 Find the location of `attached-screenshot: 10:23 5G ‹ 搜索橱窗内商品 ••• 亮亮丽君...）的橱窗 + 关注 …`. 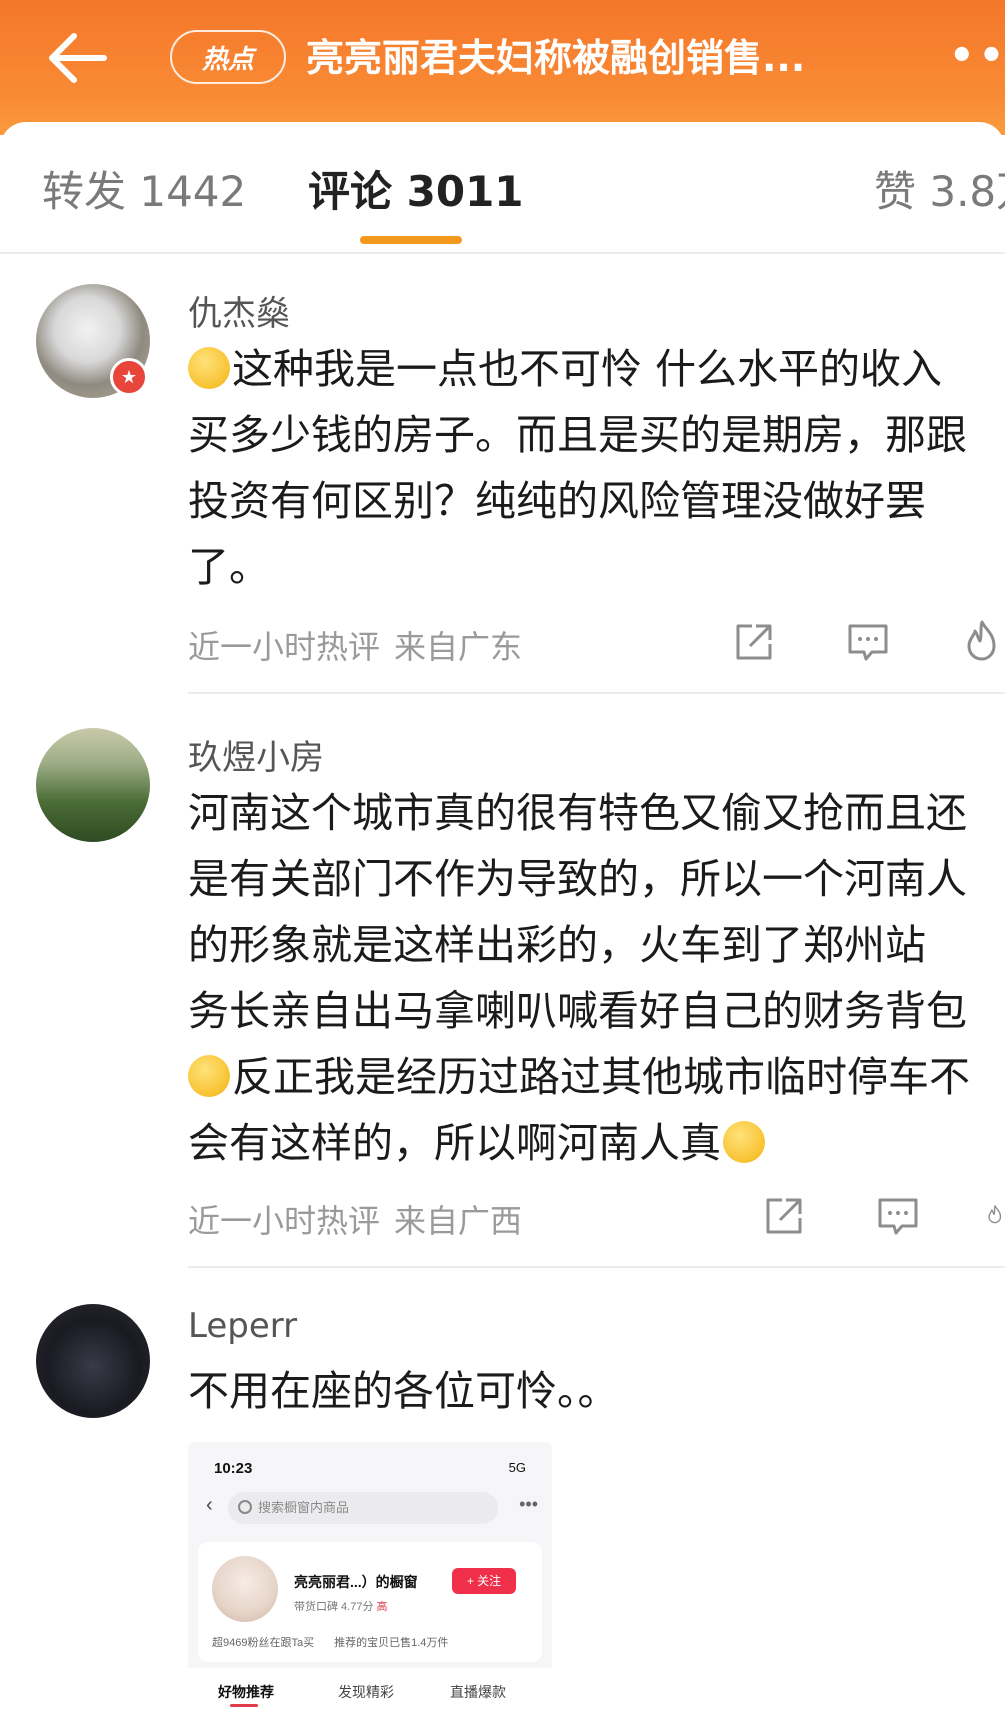

attached-screenshot: 10:23 5G ‹ 搜索橱窗内商品 ••• 亮亮丽君...）的橱窗 + 关注 … is located at coordinates (370, 1580).